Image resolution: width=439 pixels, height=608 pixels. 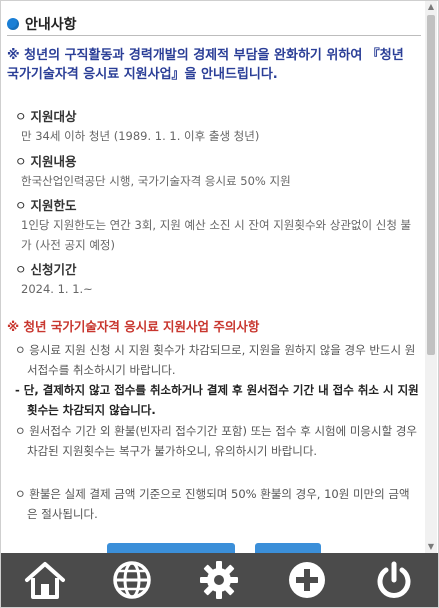 I want to click on secondary-action-button, so click(x=288, y=548).